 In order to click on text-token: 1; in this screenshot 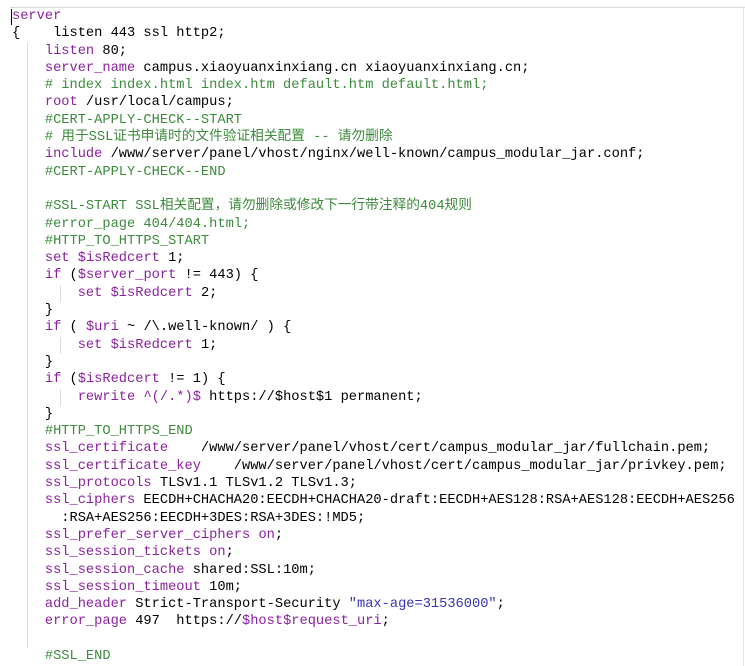, I will do `click(172, 259)`.